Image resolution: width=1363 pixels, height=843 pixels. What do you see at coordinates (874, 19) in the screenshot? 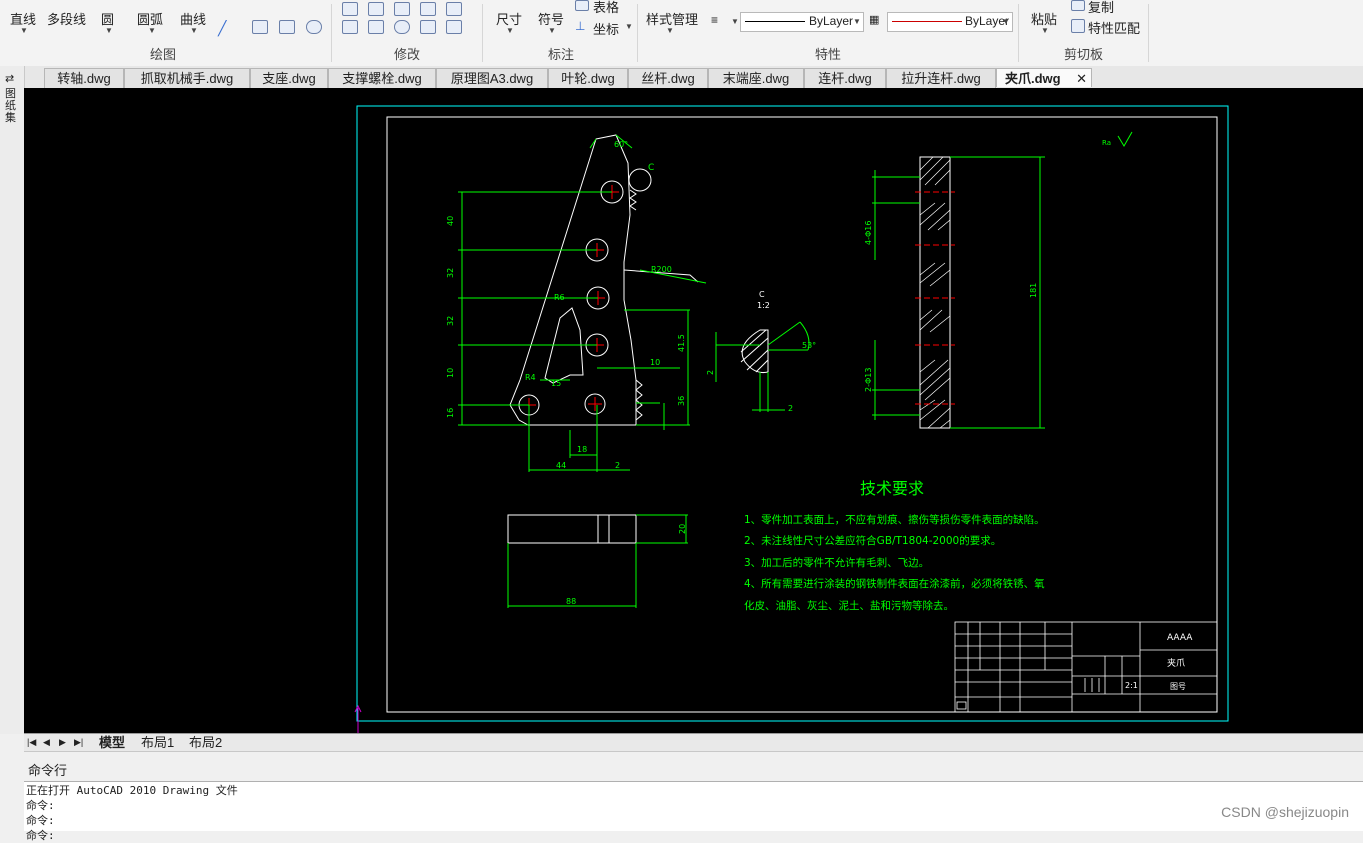
I see `color-grid-icon: ▦` at bounding box center [874, 19].